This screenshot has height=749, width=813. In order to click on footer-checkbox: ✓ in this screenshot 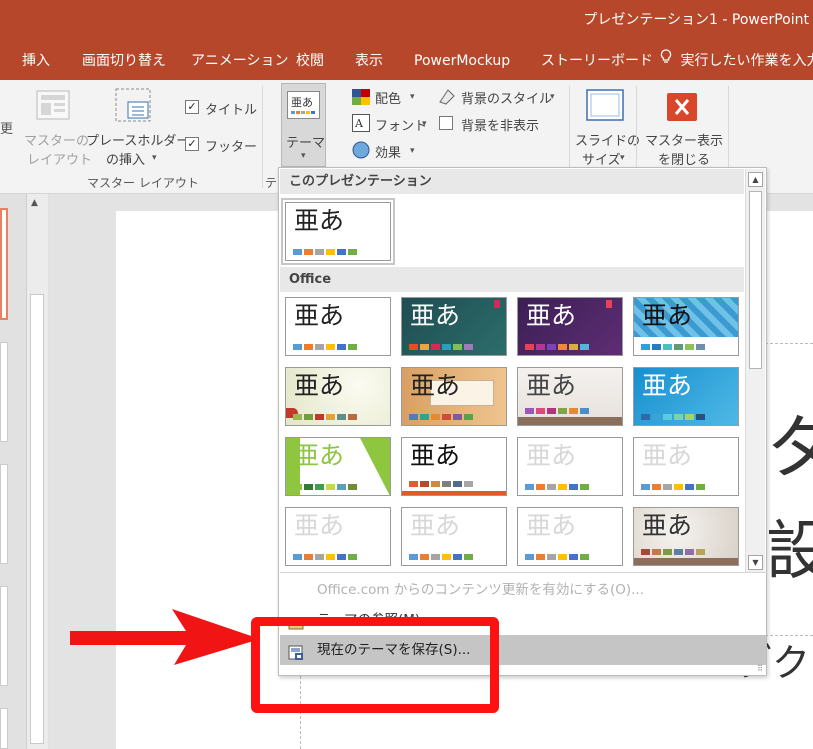, I will do `click(192, 144)`.